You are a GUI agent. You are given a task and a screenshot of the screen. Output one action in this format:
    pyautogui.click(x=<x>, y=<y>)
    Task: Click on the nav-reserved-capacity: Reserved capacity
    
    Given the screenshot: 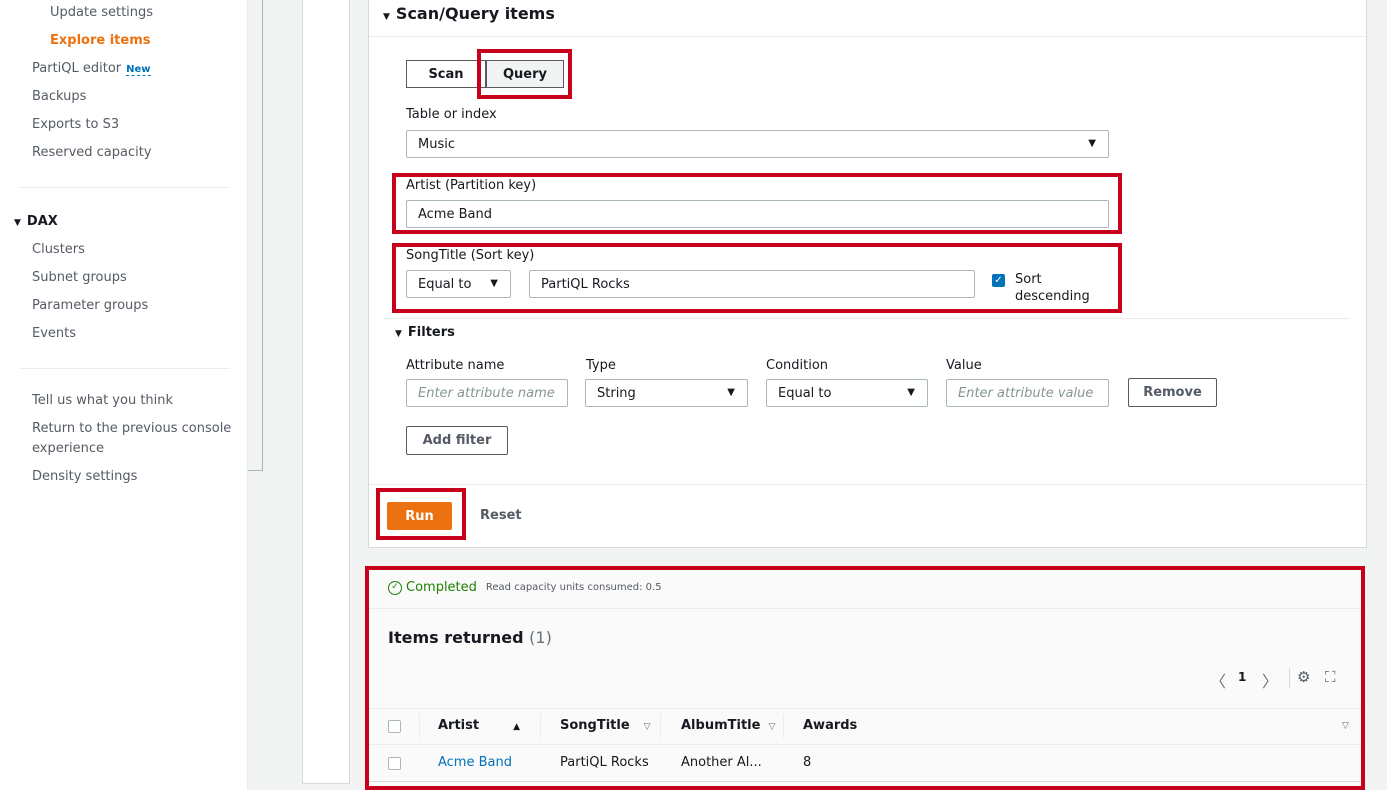 What is the action you would take?
    pyautogui.click(x=92, y=152)
    